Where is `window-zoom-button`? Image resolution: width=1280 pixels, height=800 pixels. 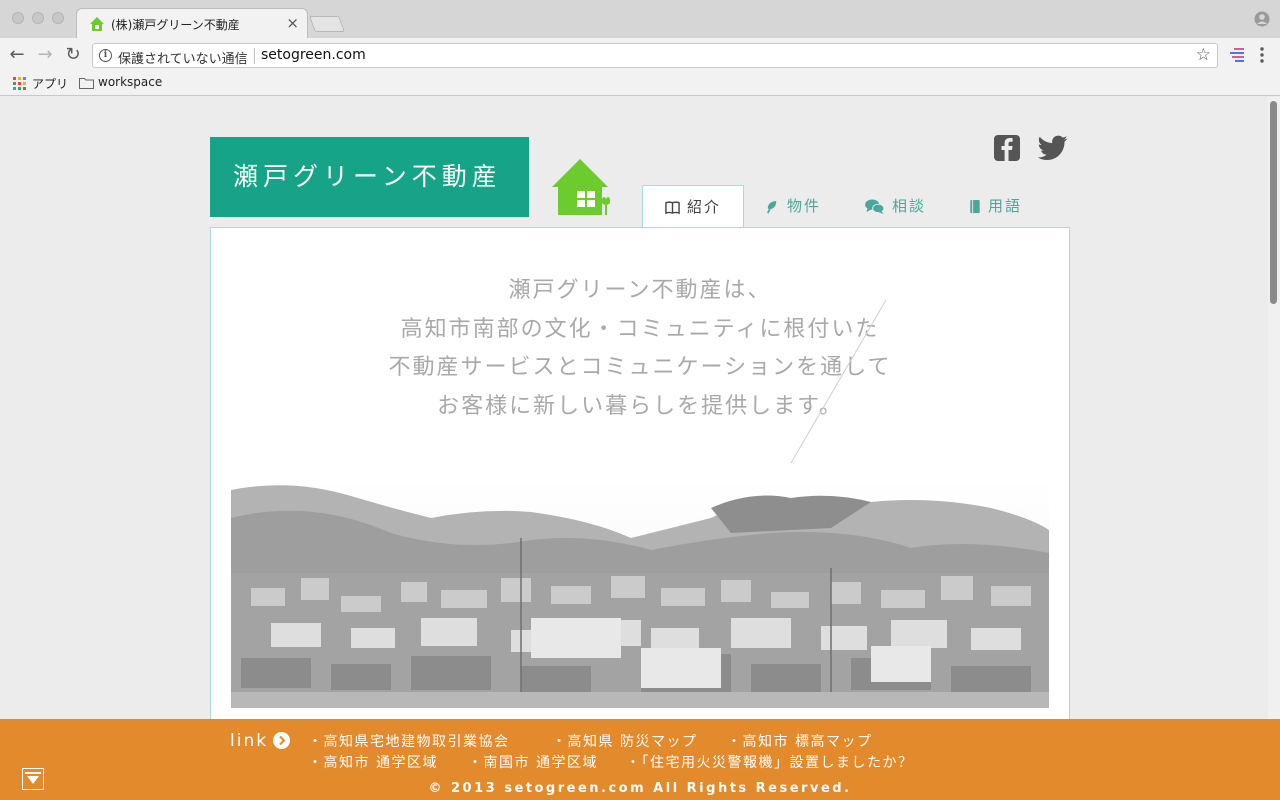 window-zoom-button is located at coordinates (58, 18).